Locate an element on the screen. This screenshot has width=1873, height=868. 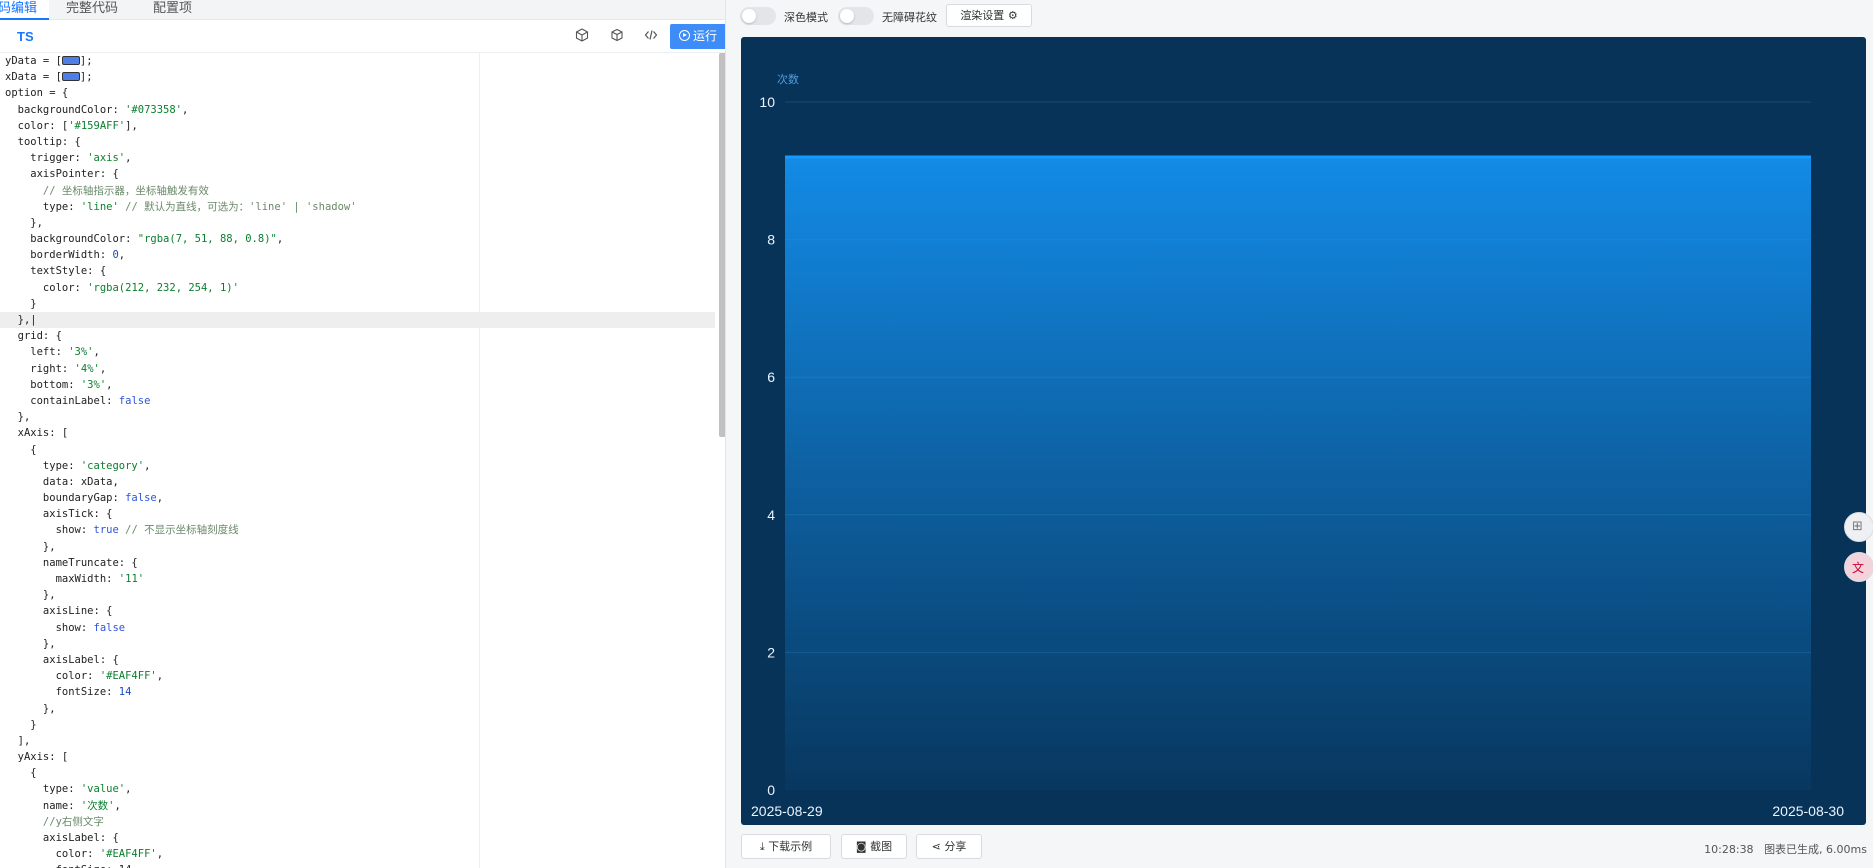
code-line: show: true // 不显示坐标轴刻度线 is located at coordinates (360, 530).